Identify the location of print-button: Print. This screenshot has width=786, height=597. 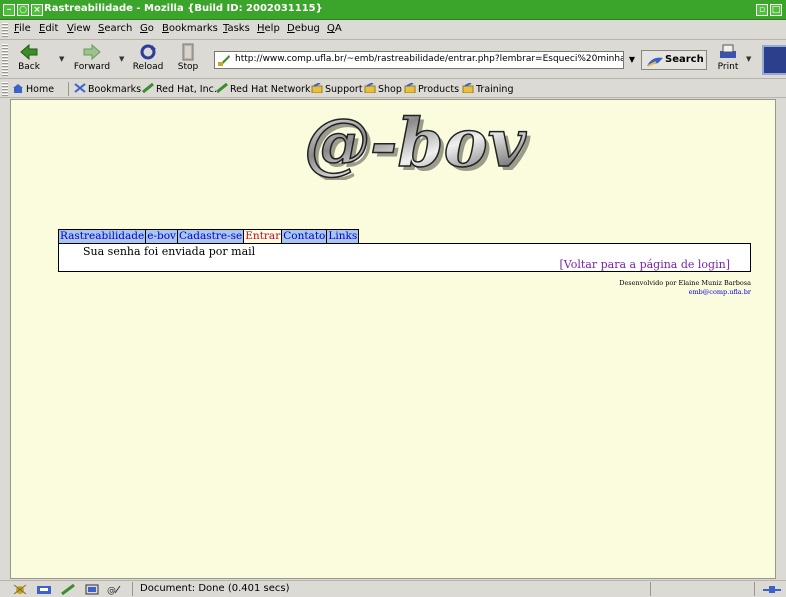
(728, 57).